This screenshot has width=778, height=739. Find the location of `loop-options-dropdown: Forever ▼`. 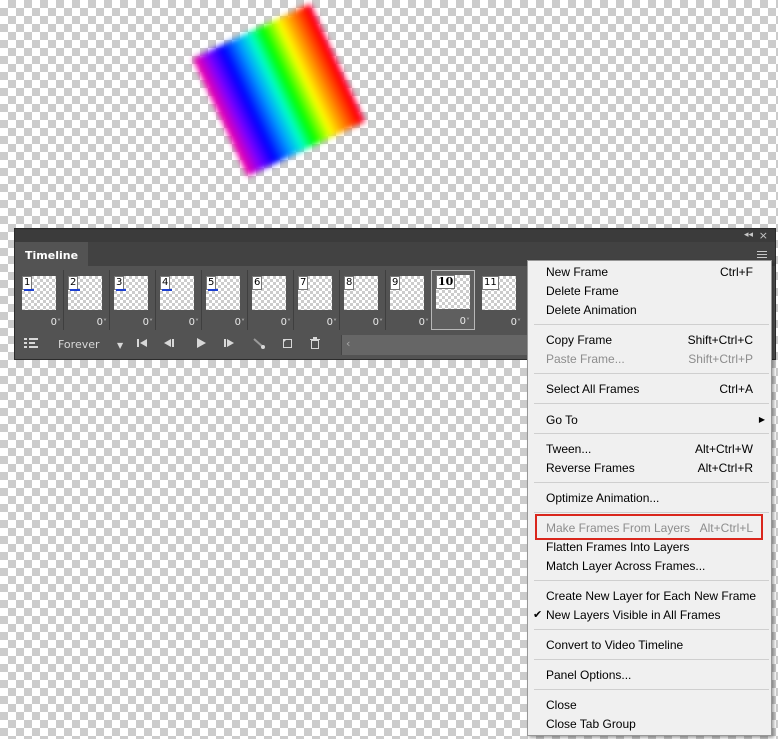

loop-options-dropdown: Forever ▼ is located at coordinates (90, 345).